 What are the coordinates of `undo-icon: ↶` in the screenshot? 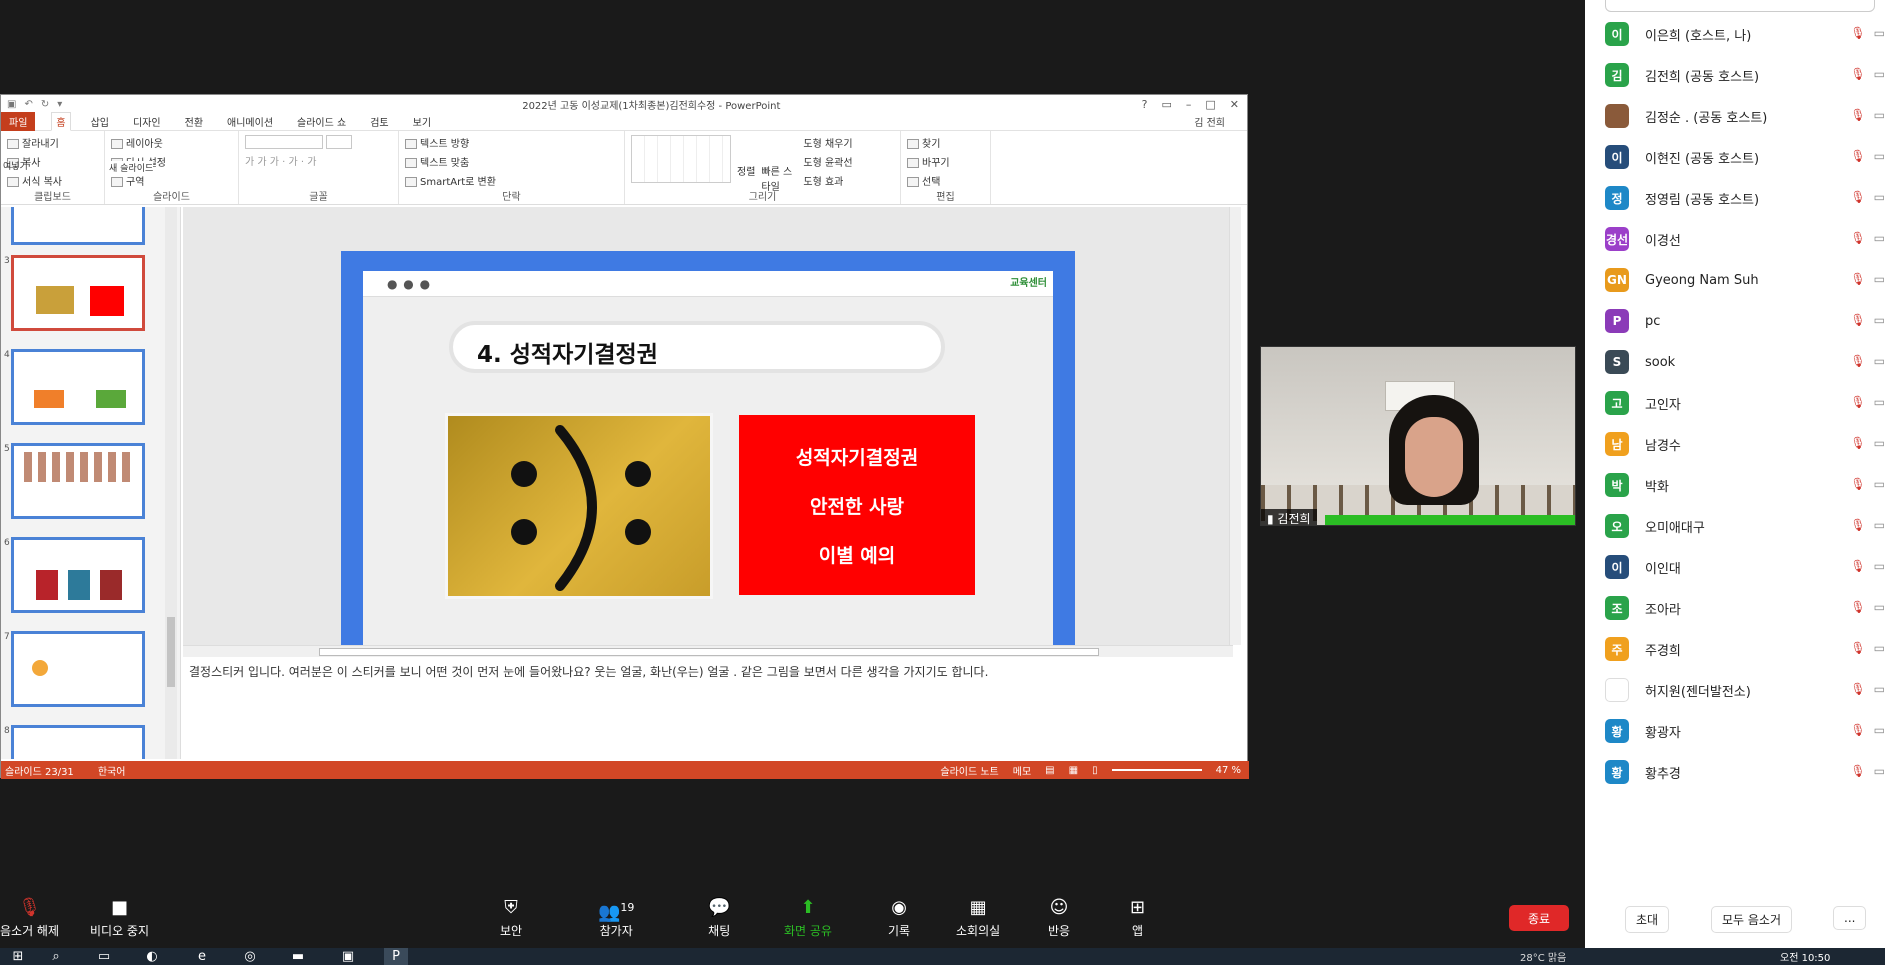 It's located at (28, 104).